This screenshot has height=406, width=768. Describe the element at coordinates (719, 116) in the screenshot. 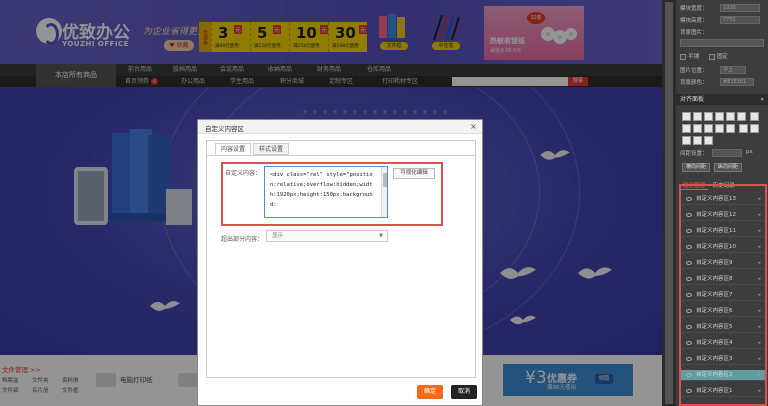

I see `align-top-icon` at that location.